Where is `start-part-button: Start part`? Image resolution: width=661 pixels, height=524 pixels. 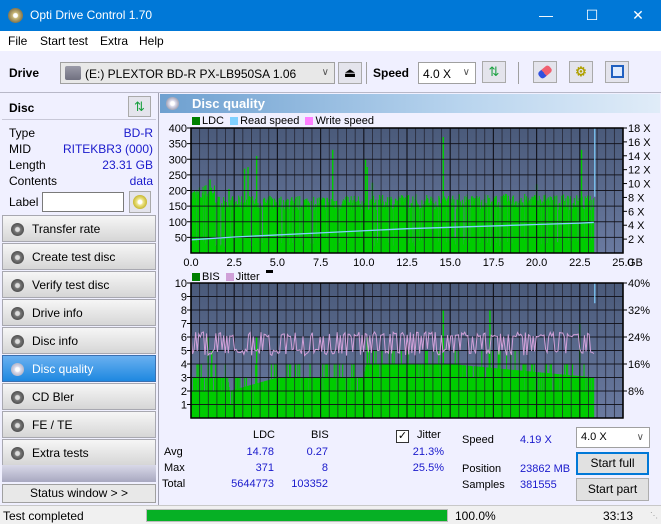
start-part-button: Start part is located at coordinates (612, 489).